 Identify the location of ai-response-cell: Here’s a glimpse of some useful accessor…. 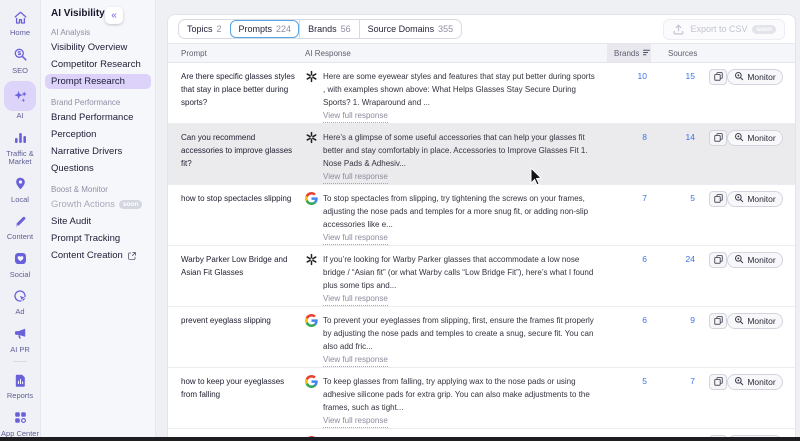
(456, 157).